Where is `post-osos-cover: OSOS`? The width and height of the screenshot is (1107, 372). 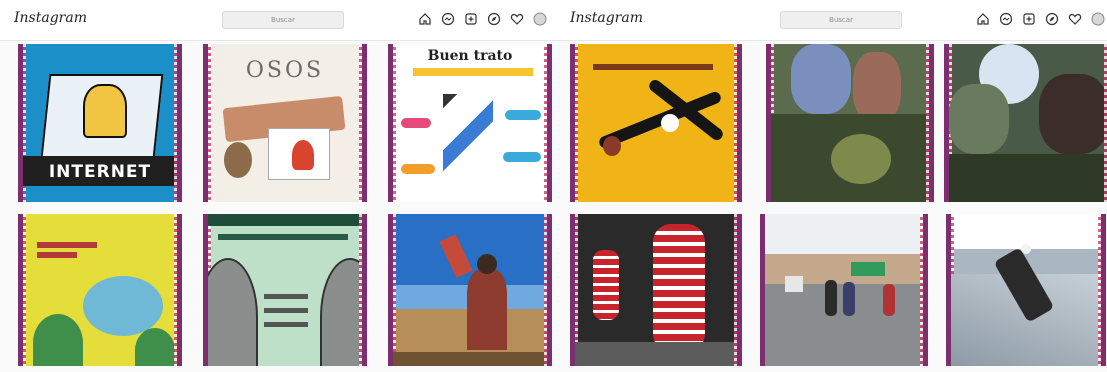 post-osos-cover: OSOS is located at coordinates (285, 123).